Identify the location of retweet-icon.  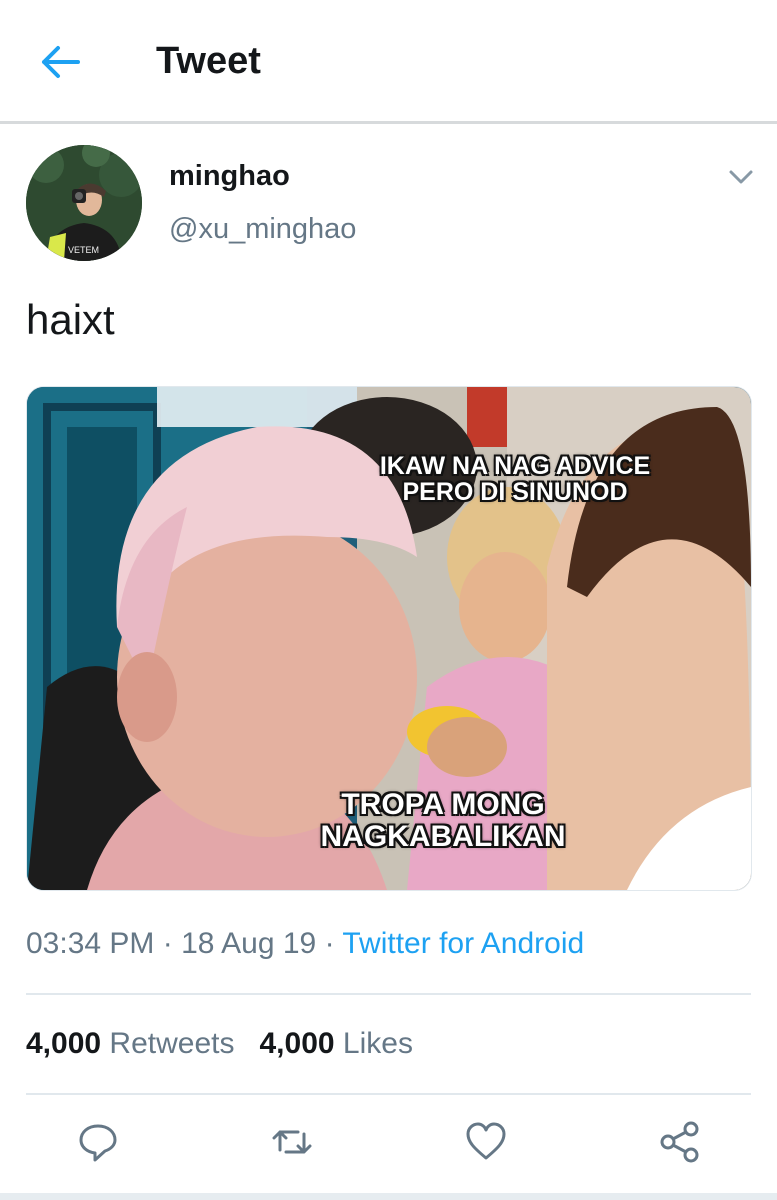
(292, 1142).